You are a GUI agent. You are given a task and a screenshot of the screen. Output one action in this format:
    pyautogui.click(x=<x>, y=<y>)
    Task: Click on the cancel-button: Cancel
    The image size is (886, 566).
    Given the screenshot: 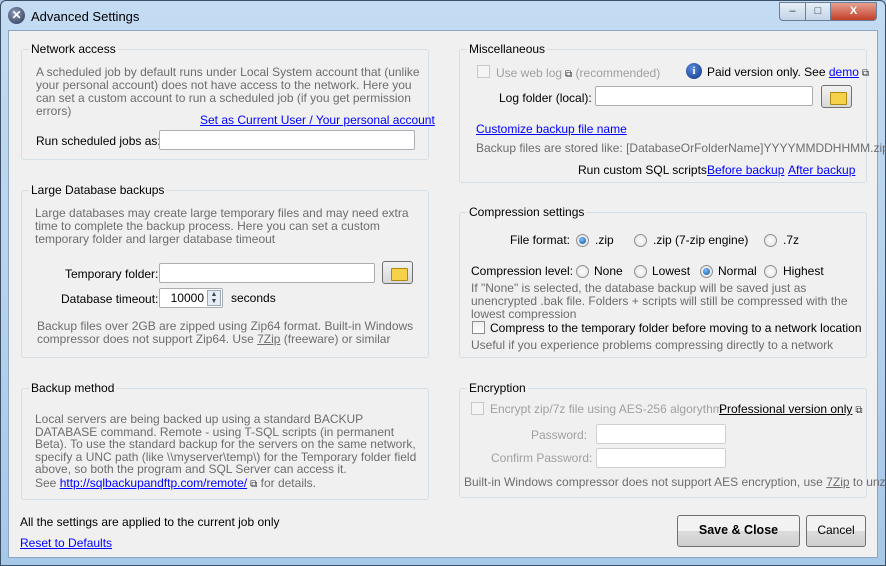 What is the action you would take?
    pyautogui.click(x=836, y=531)
    